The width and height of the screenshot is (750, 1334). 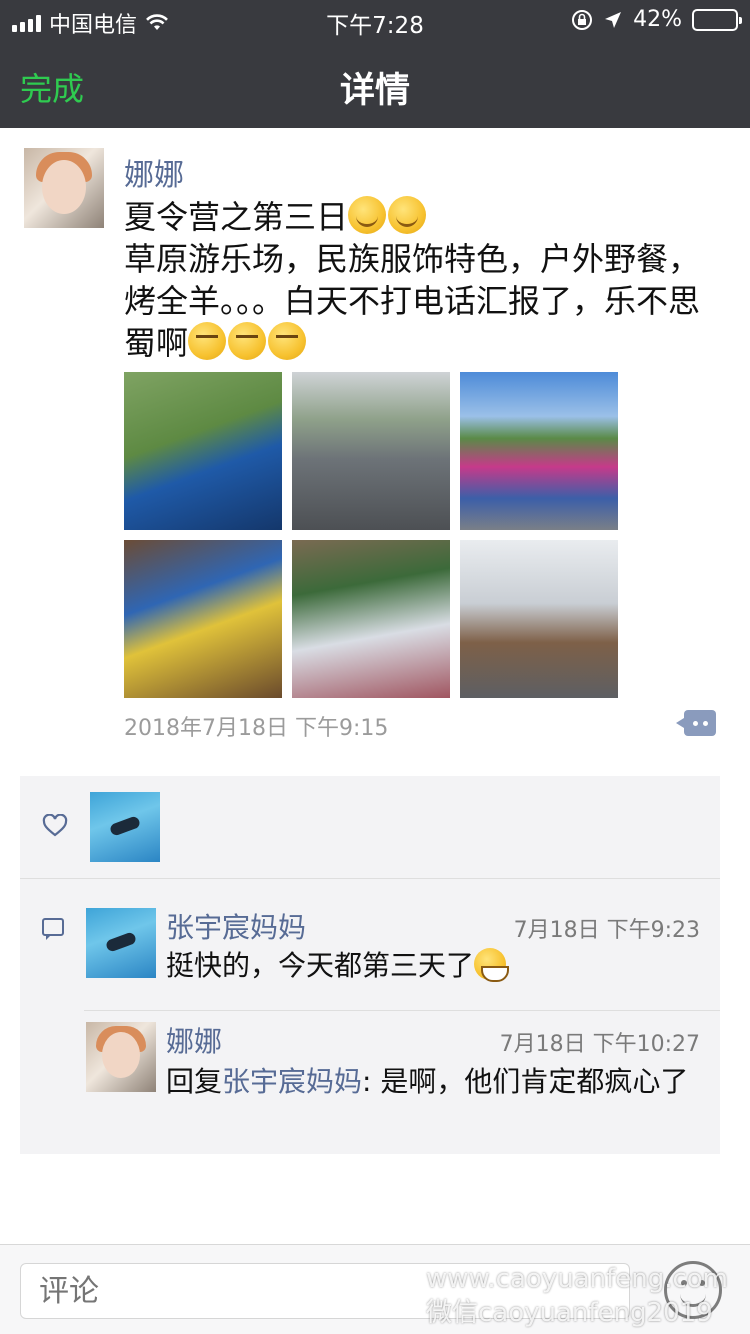 What do you see at coordinates (582, 19) in the screenshot?
I see `orientation-lock-icon` at bounding box center [582, 19].